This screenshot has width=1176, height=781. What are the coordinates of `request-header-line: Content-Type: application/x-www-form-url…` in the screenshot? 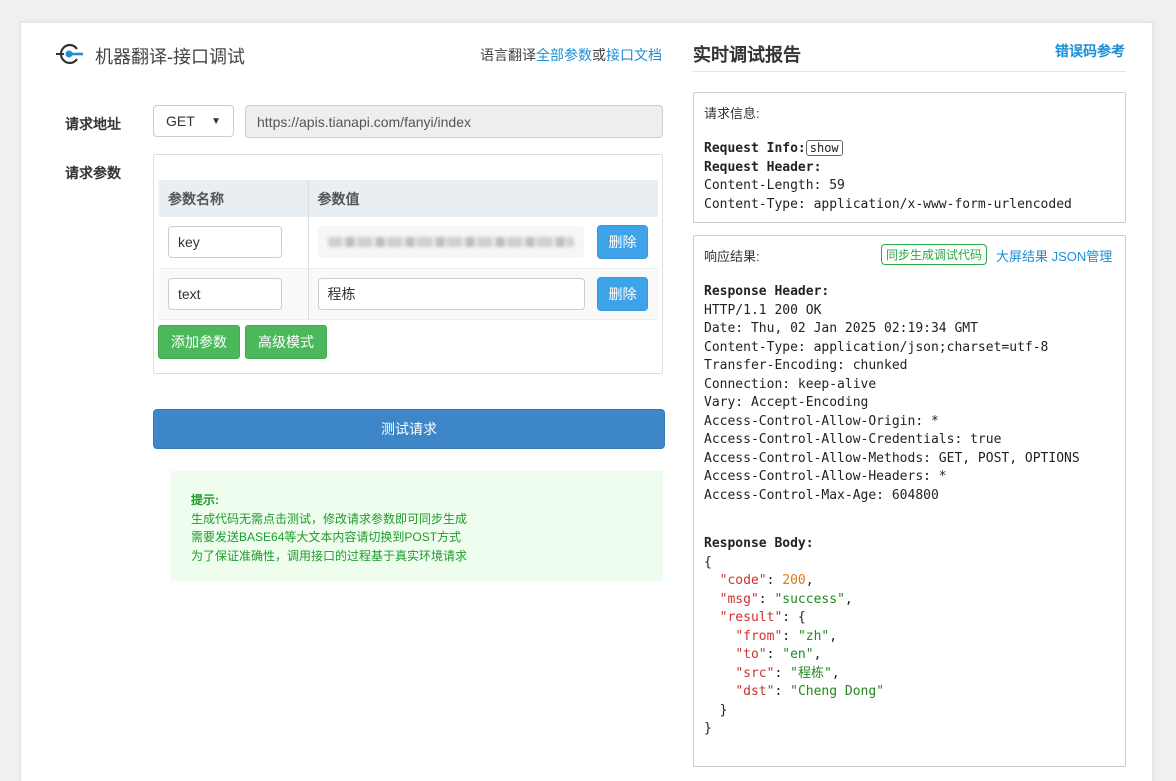 It's located at (888, 204).